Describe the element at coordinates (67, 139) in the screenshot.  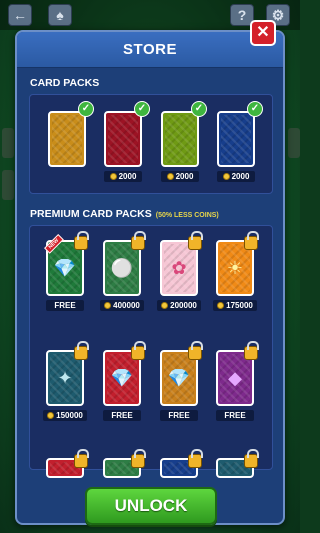
I see `card-pack-gold` at that location.